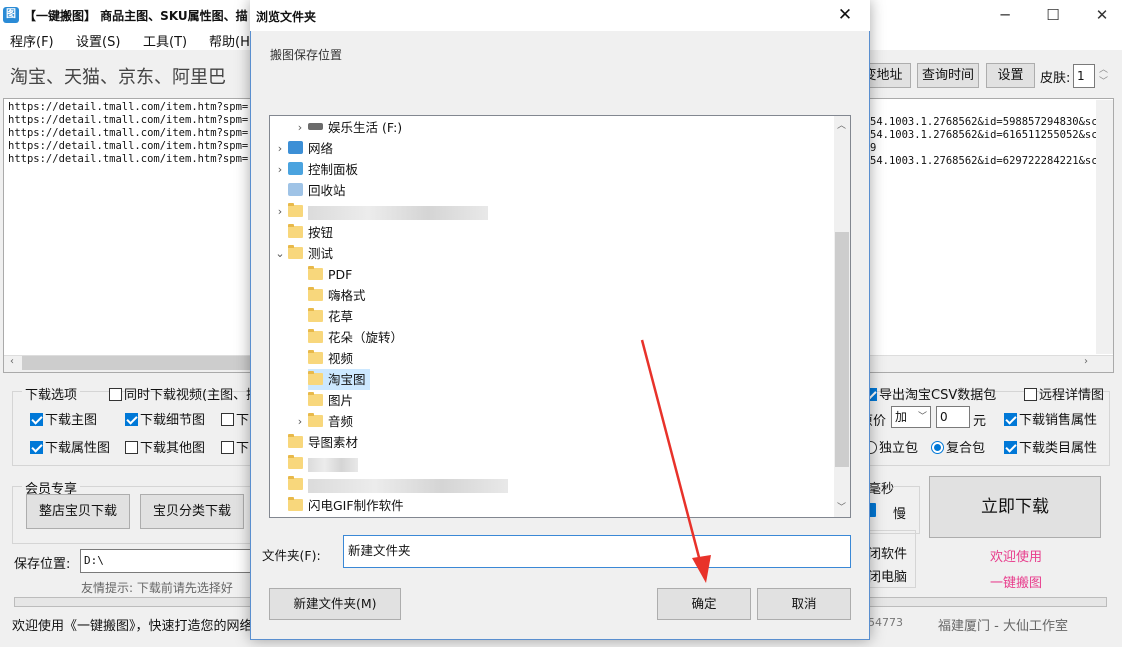 The height and width of the screenshot is (647, 1122). What do you see at coordinates (671, 452) in the screenshot?
I see `arrow-shaft` at bounding box center [671, 452].